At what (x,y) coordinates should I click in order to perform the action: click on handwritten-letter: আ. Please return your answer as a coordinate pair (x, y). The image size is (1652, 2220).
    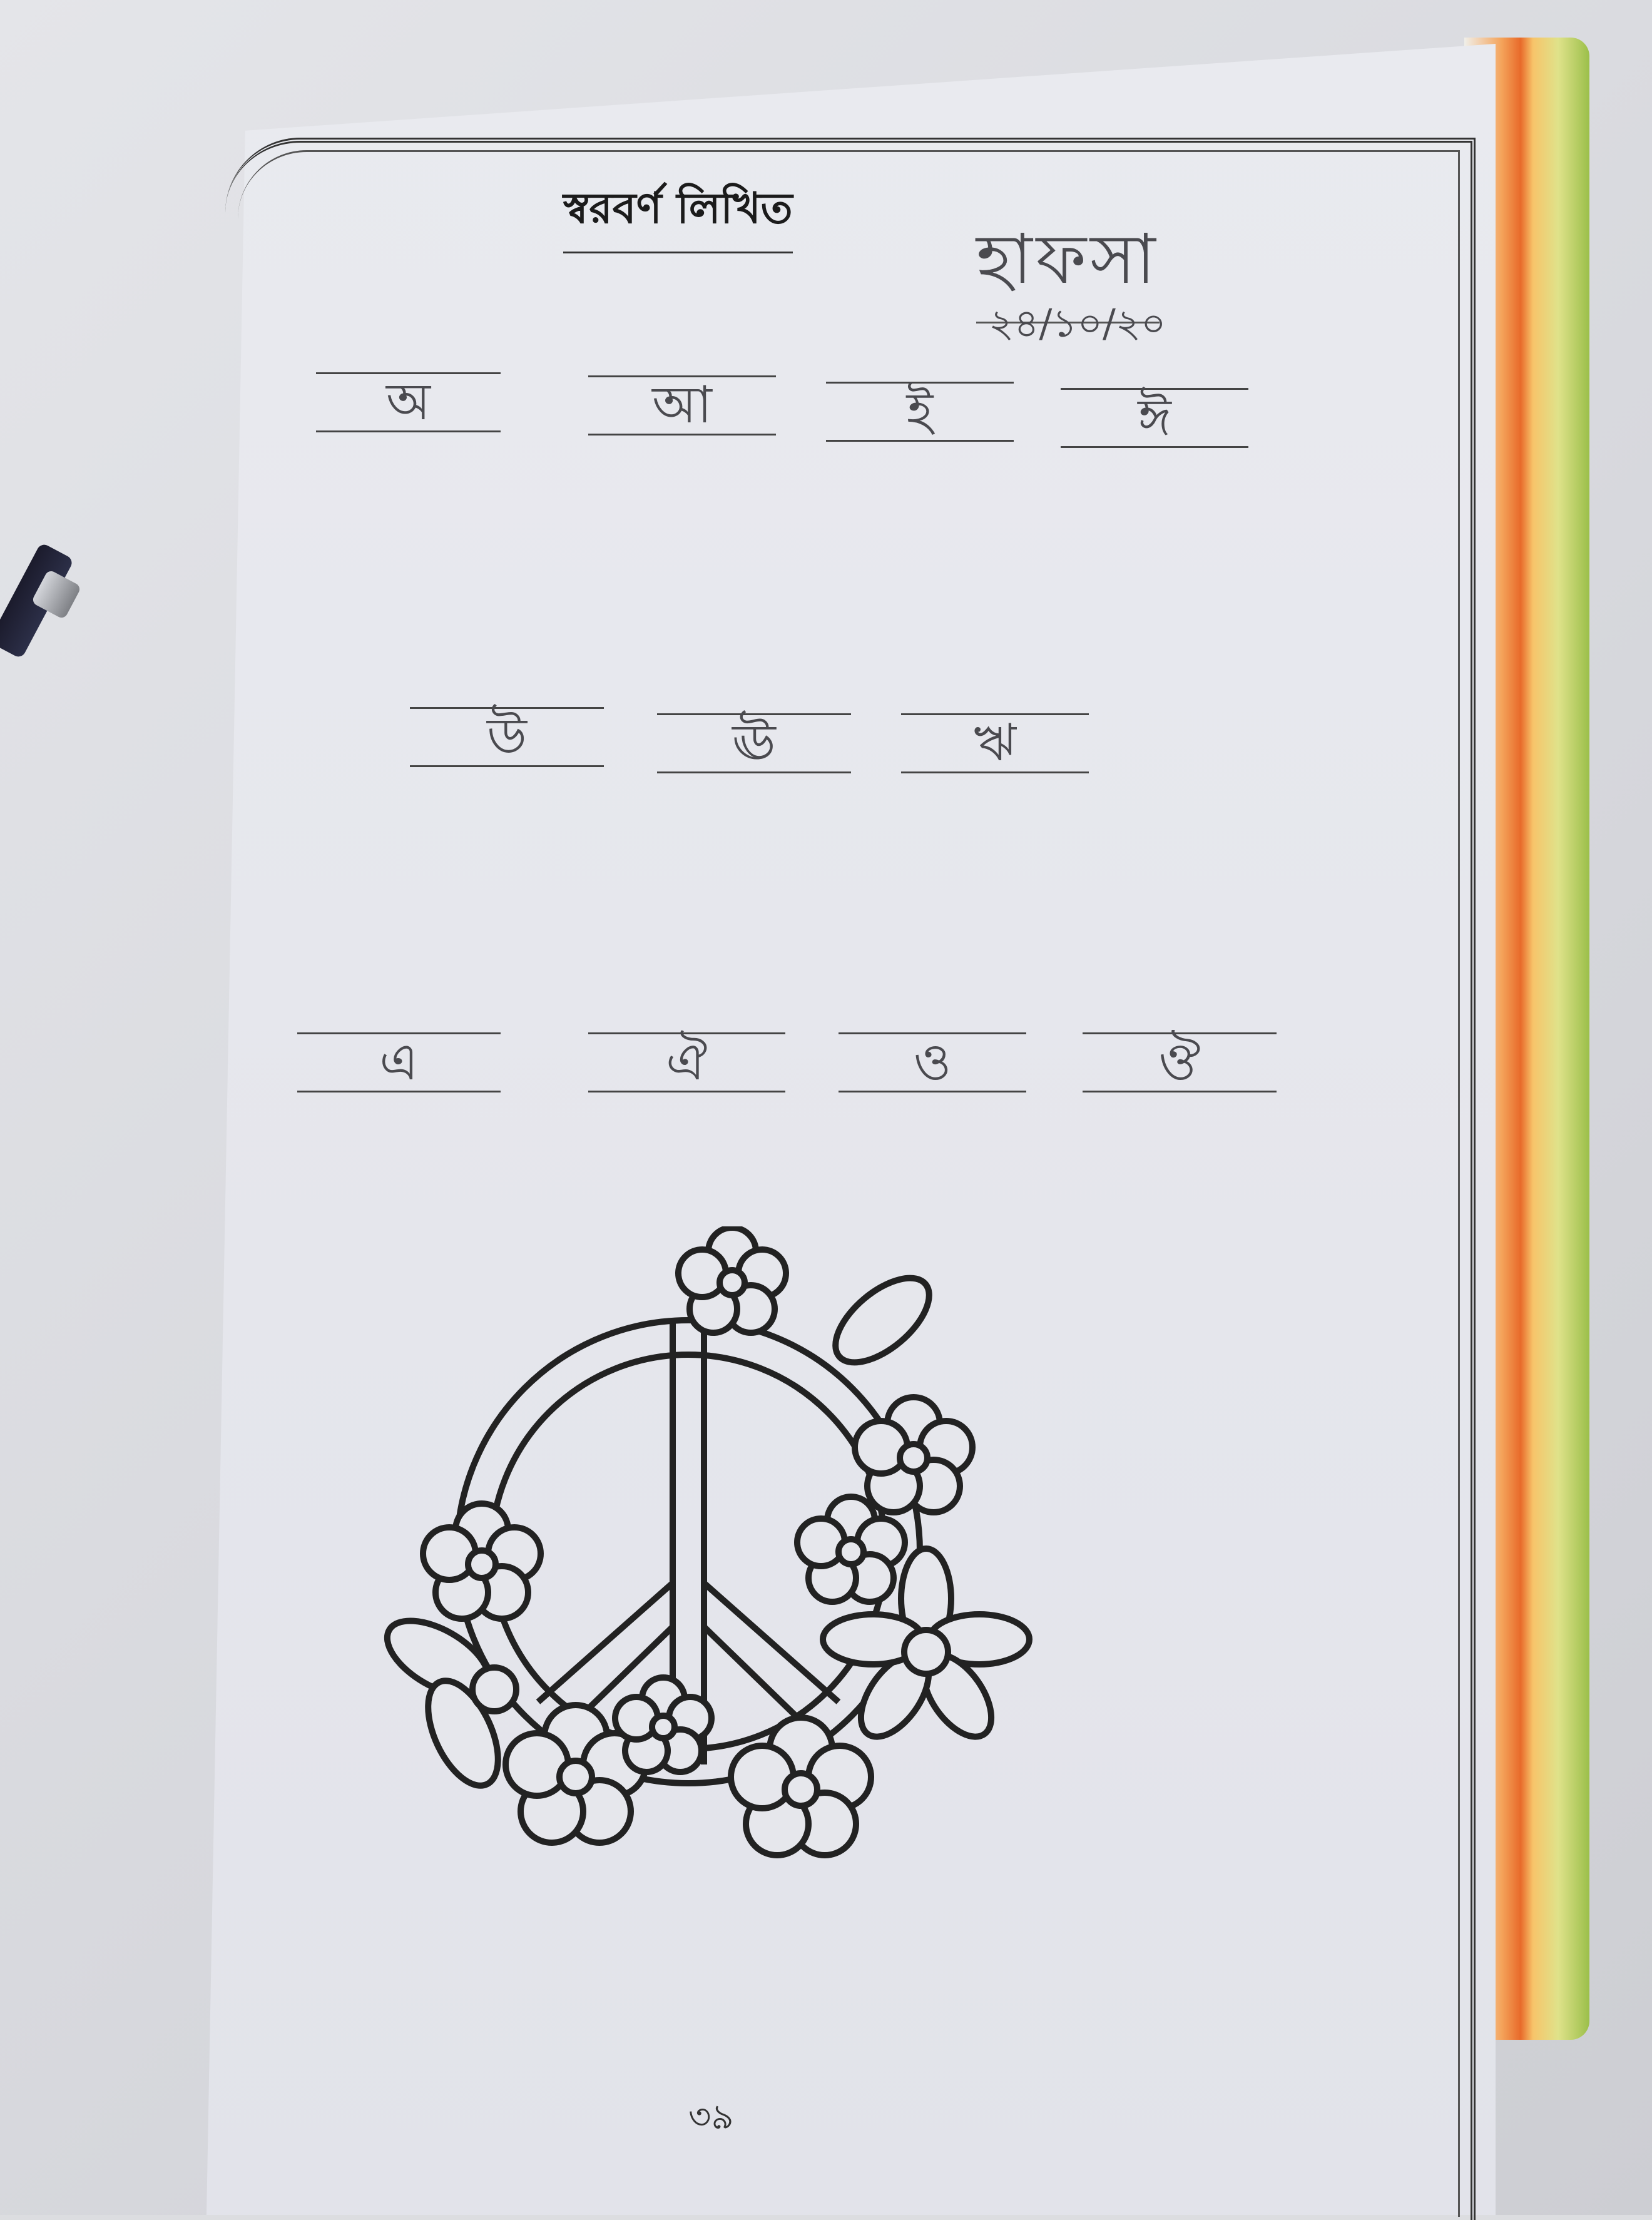
    Looking at the image, I should click on (682, 405).